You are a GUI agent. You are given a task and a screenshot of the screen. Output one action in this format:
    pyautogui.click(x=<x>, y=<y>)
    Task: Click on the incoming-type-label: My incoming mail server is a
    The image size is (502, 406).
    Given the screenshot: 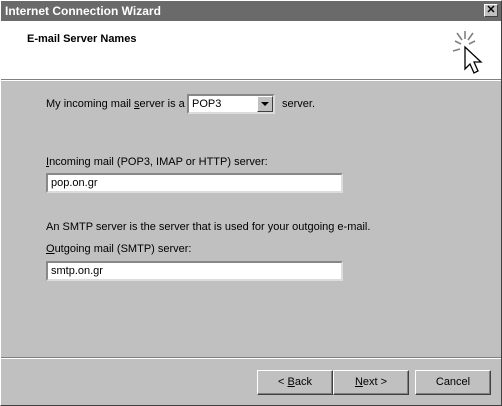 What is the action you would take?
    pyautogui.click(x=115, y=104)
    